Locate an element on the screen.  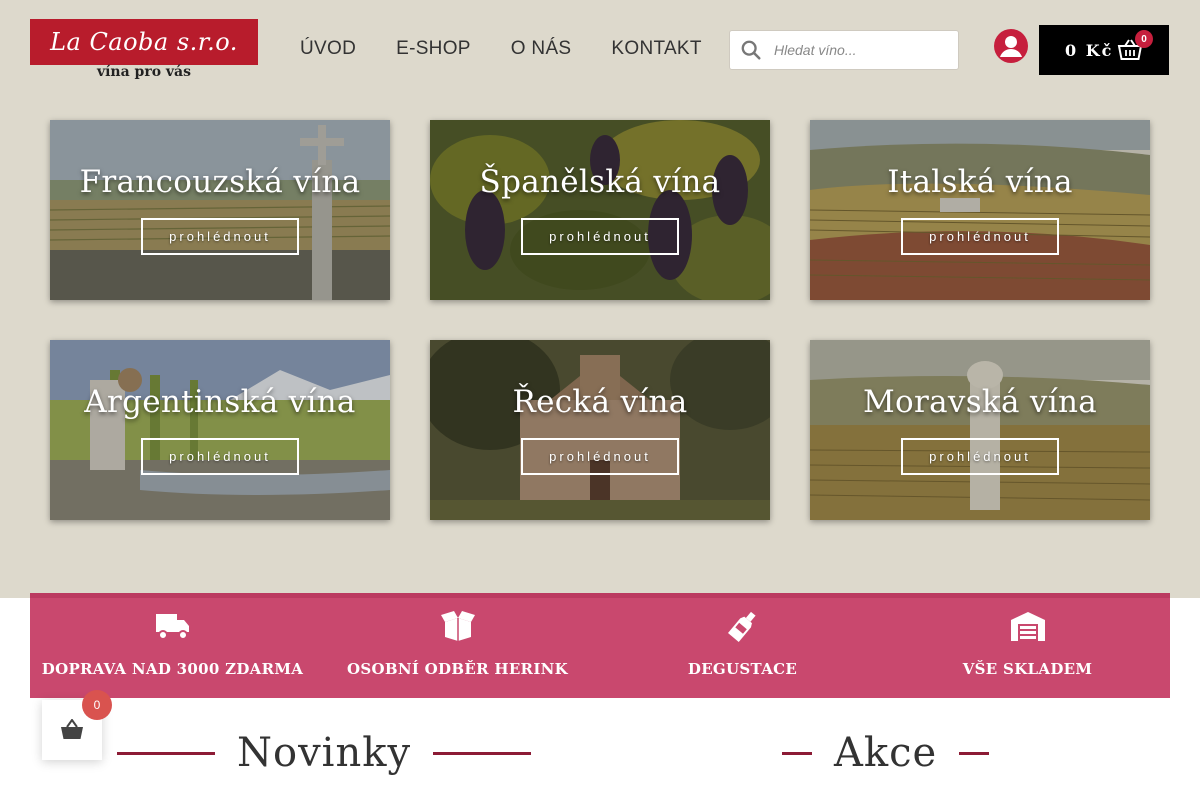
category-title: Řecká vína is located at coordinates (600, 402).